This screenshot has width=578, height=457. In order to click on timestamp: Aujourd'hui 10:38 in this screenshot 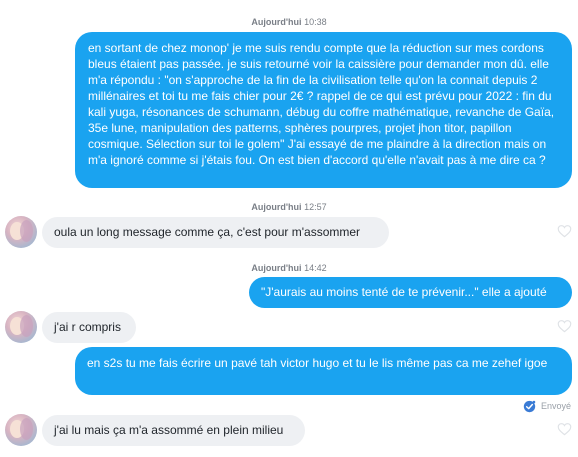, I will do `click(289, 22)`.